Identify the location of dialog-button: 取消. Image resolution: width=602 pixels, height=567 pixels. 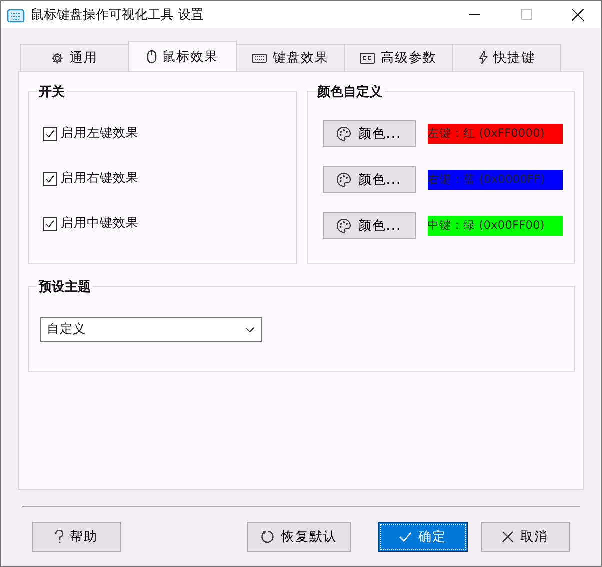
(525, 537).